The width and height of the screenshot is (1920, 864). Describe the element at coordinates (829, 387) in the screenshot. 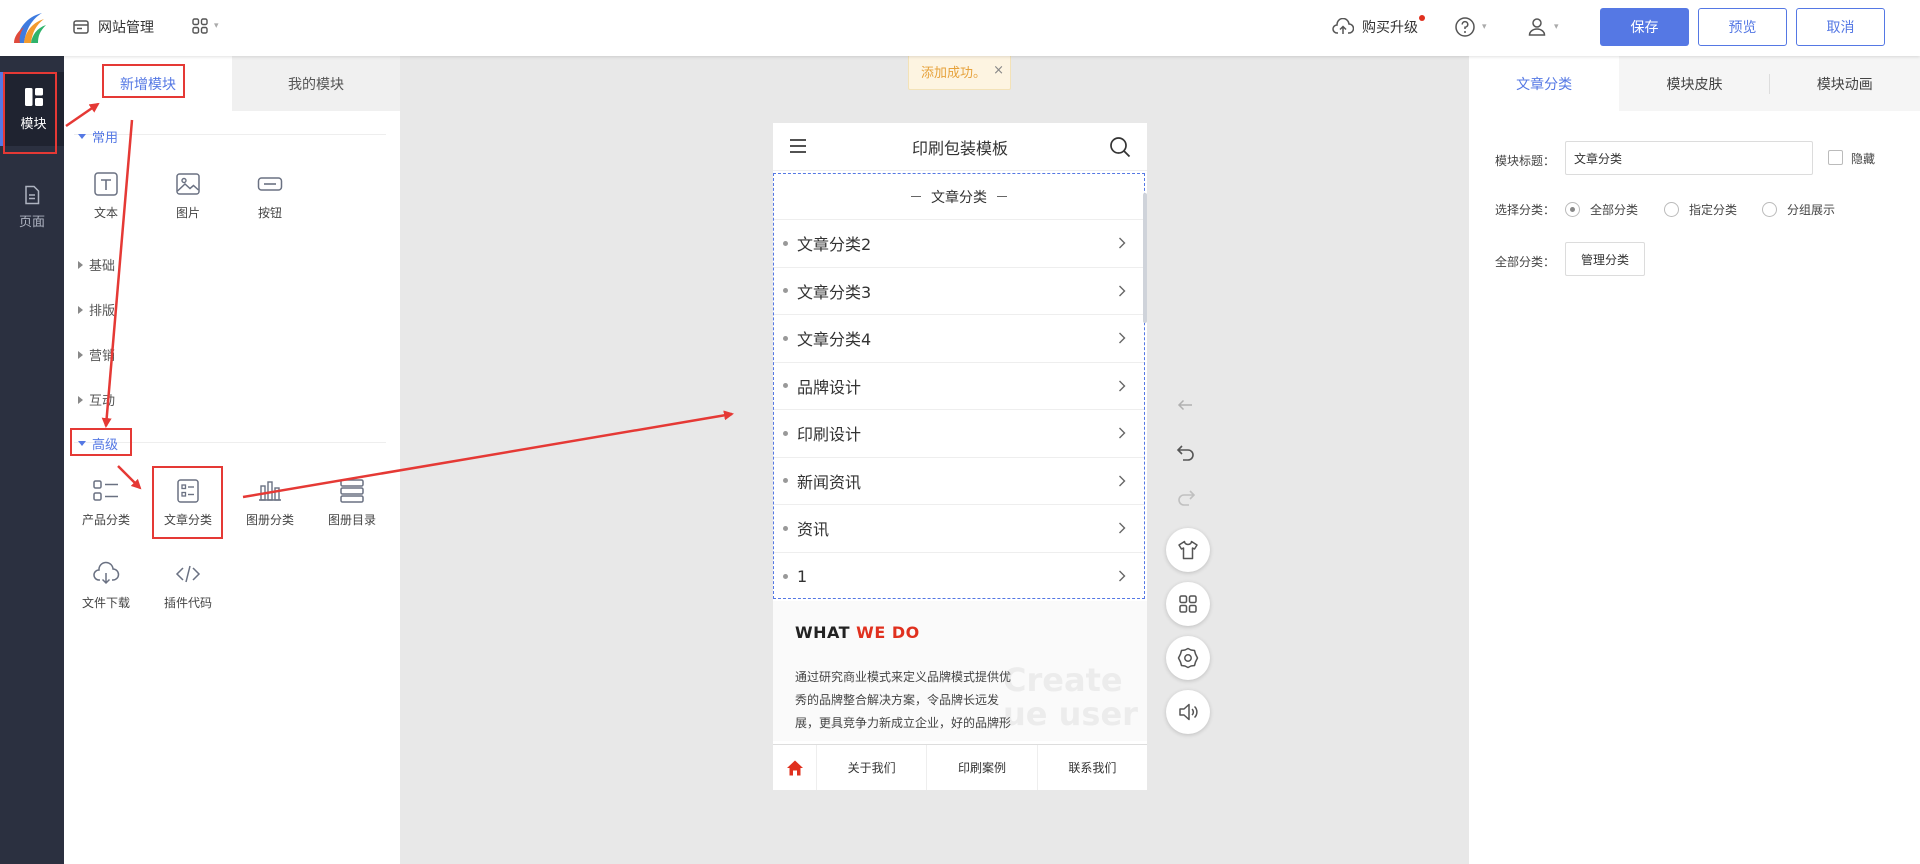

I see `list-item-label: 品牌设计` at that location.